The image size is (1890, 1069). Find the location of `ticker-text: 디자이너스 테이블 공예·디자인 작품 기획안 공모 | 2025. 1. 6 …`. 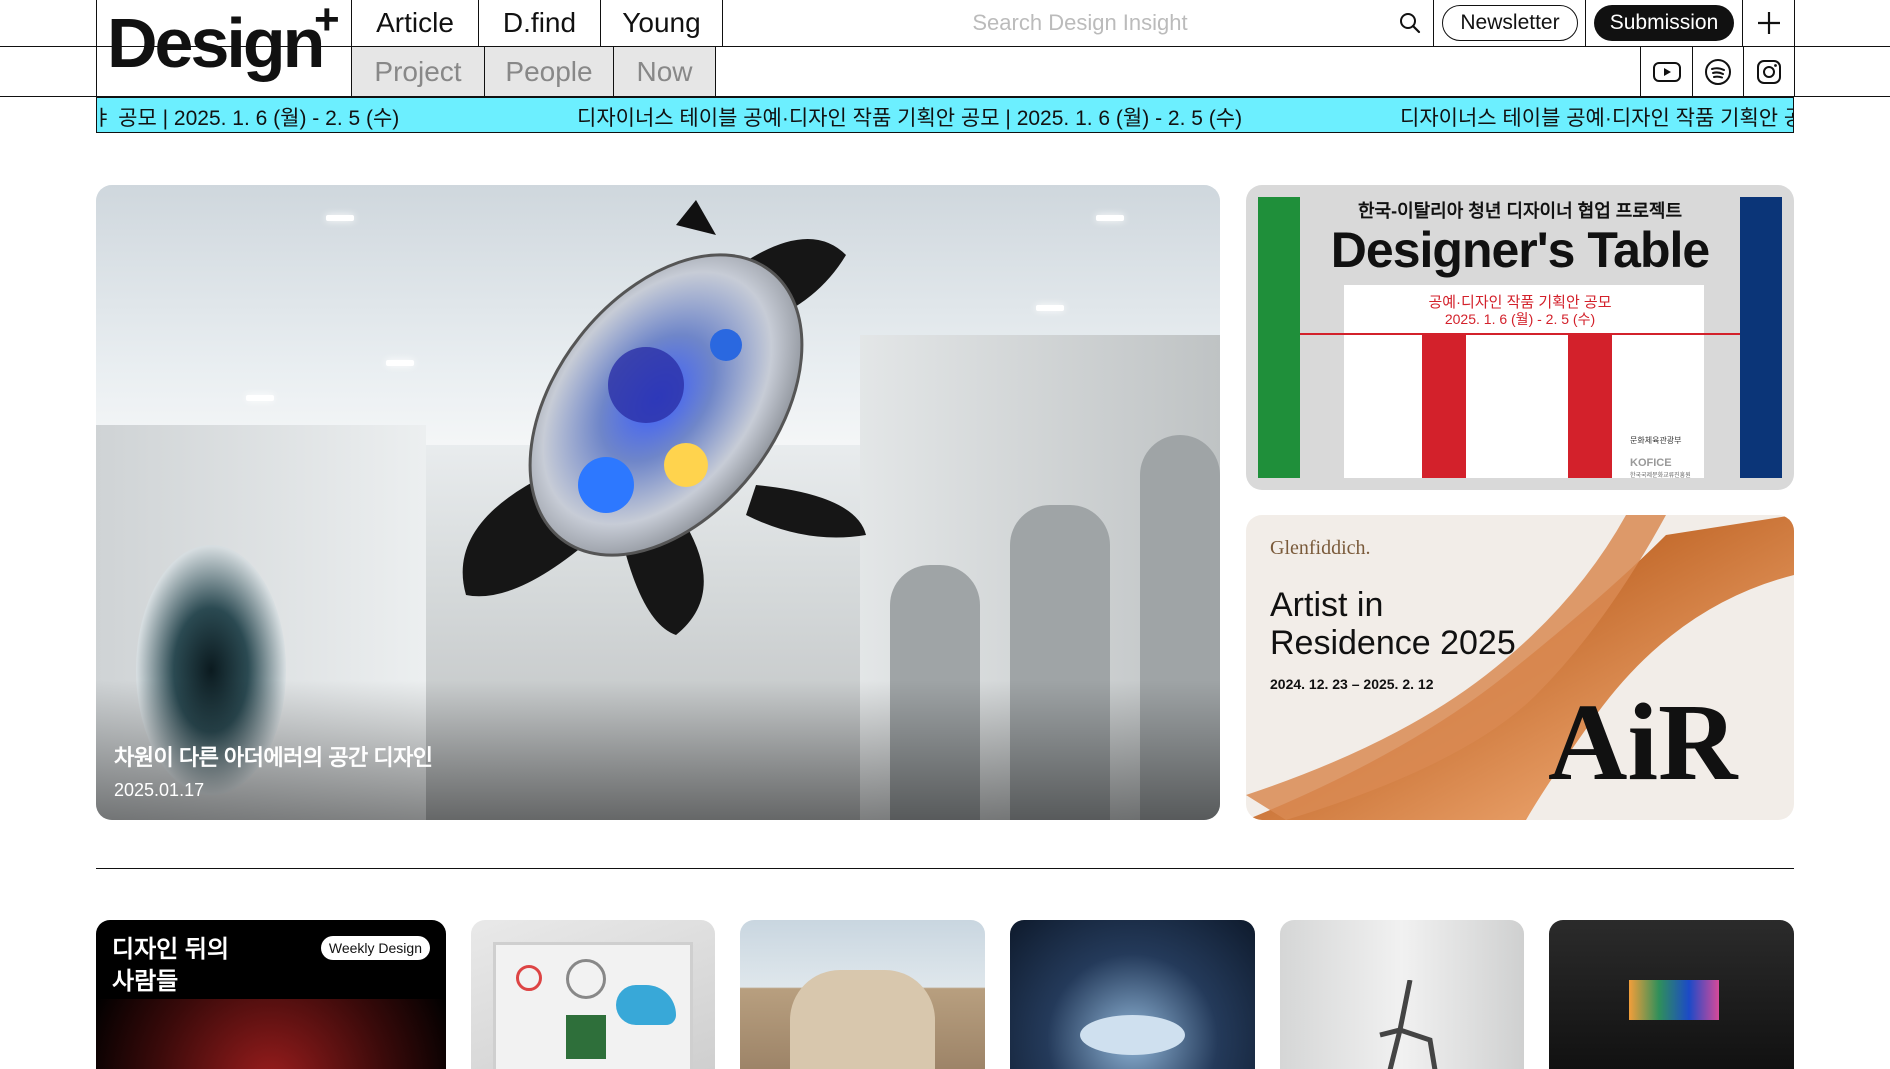

ticker-text: 디자이너스 테이블 공예·디자인 작품 기획안 공모 | 2025. 1. 6 … is located at coordinates (910, 118).